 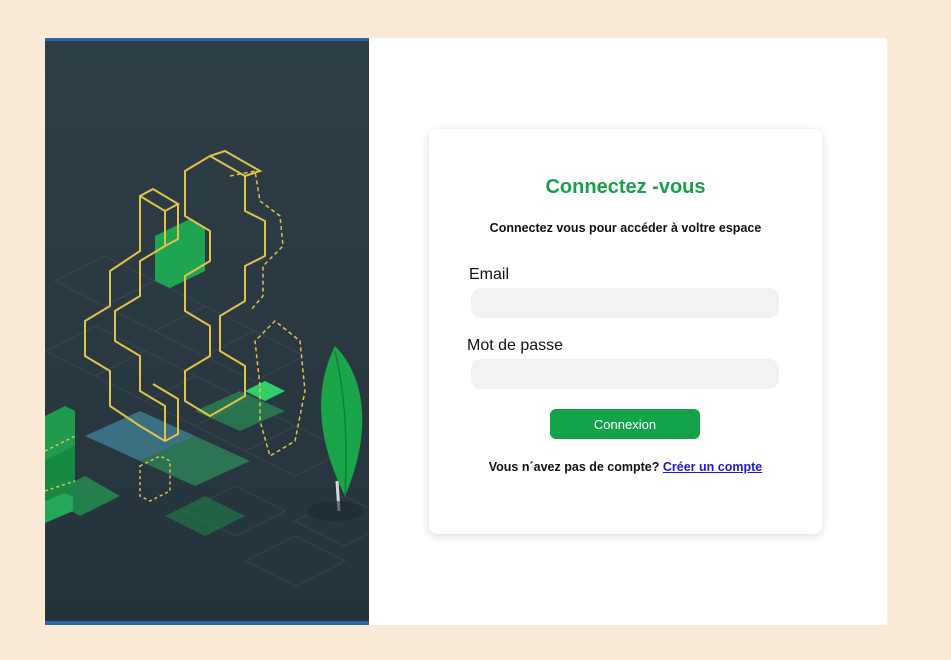 I want to click on password-label: Mot de passe, so click(x=515, y=345).